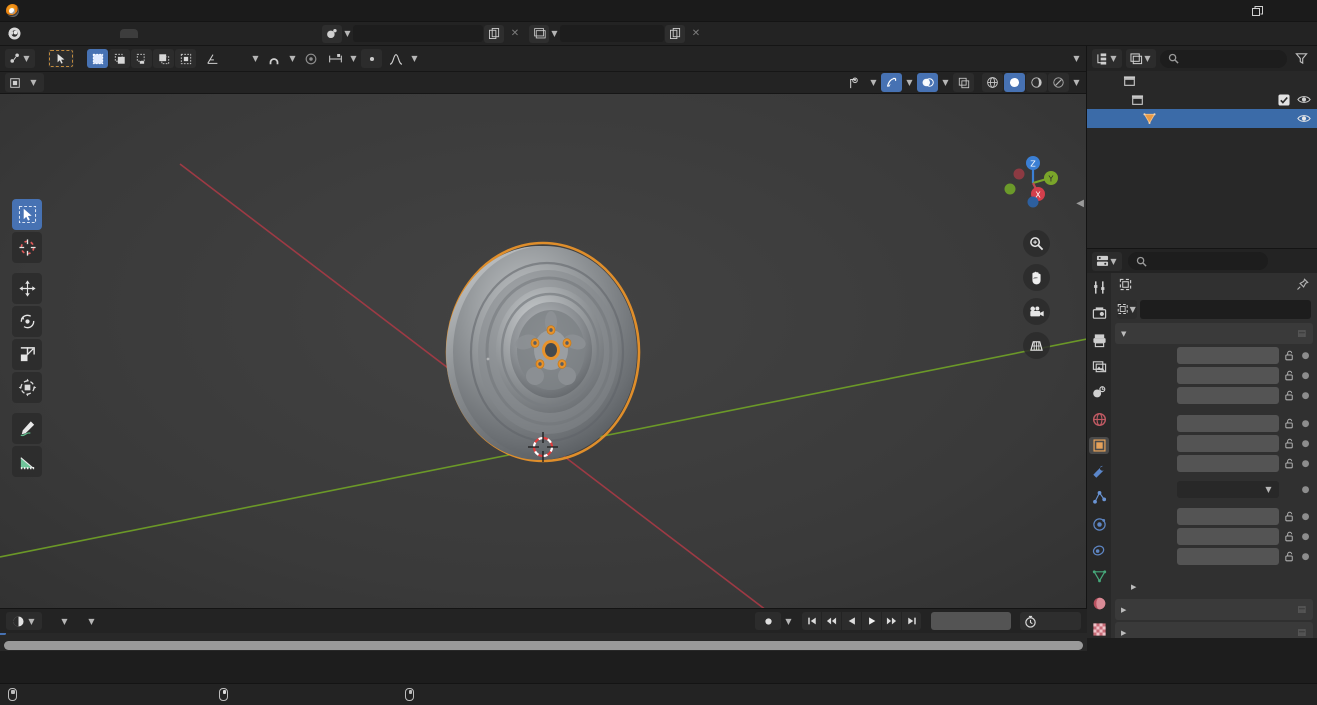 This screenshot has height=705, width=1317. Describe the element at coordinates (141, 58) in the screenshot. I see `select-subtract-icon` at that location.